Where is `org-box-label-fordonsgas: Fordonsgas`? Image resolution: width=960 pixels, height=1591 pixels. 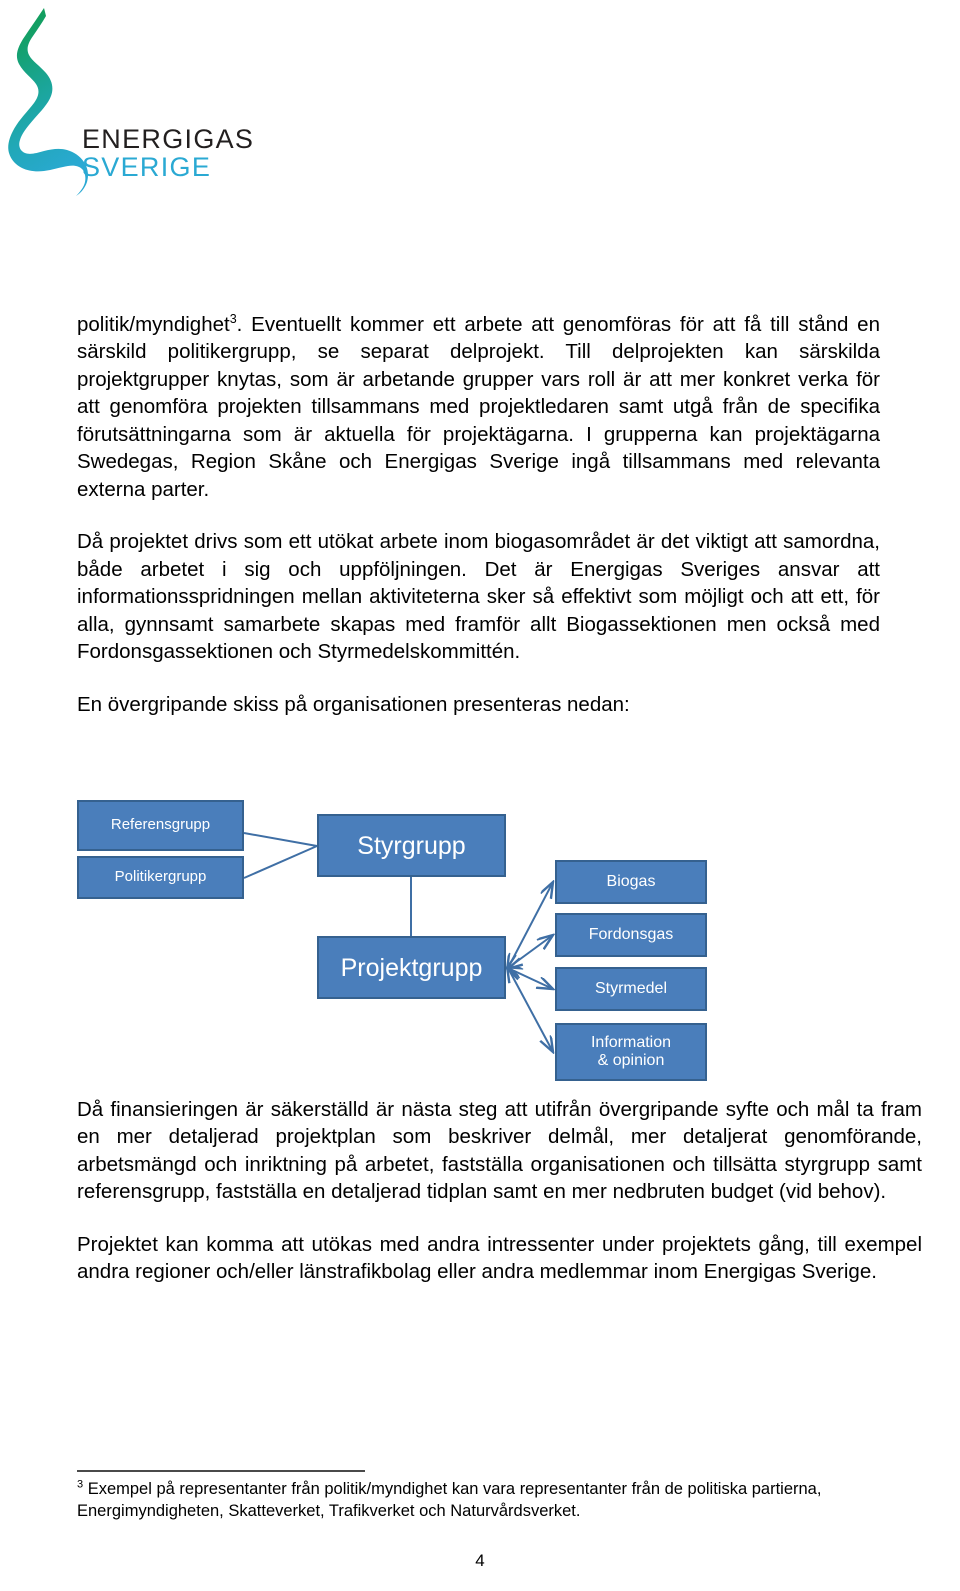
org-box-label-fordonsgas: Fordonsgas is located at coordinates (631, 935).